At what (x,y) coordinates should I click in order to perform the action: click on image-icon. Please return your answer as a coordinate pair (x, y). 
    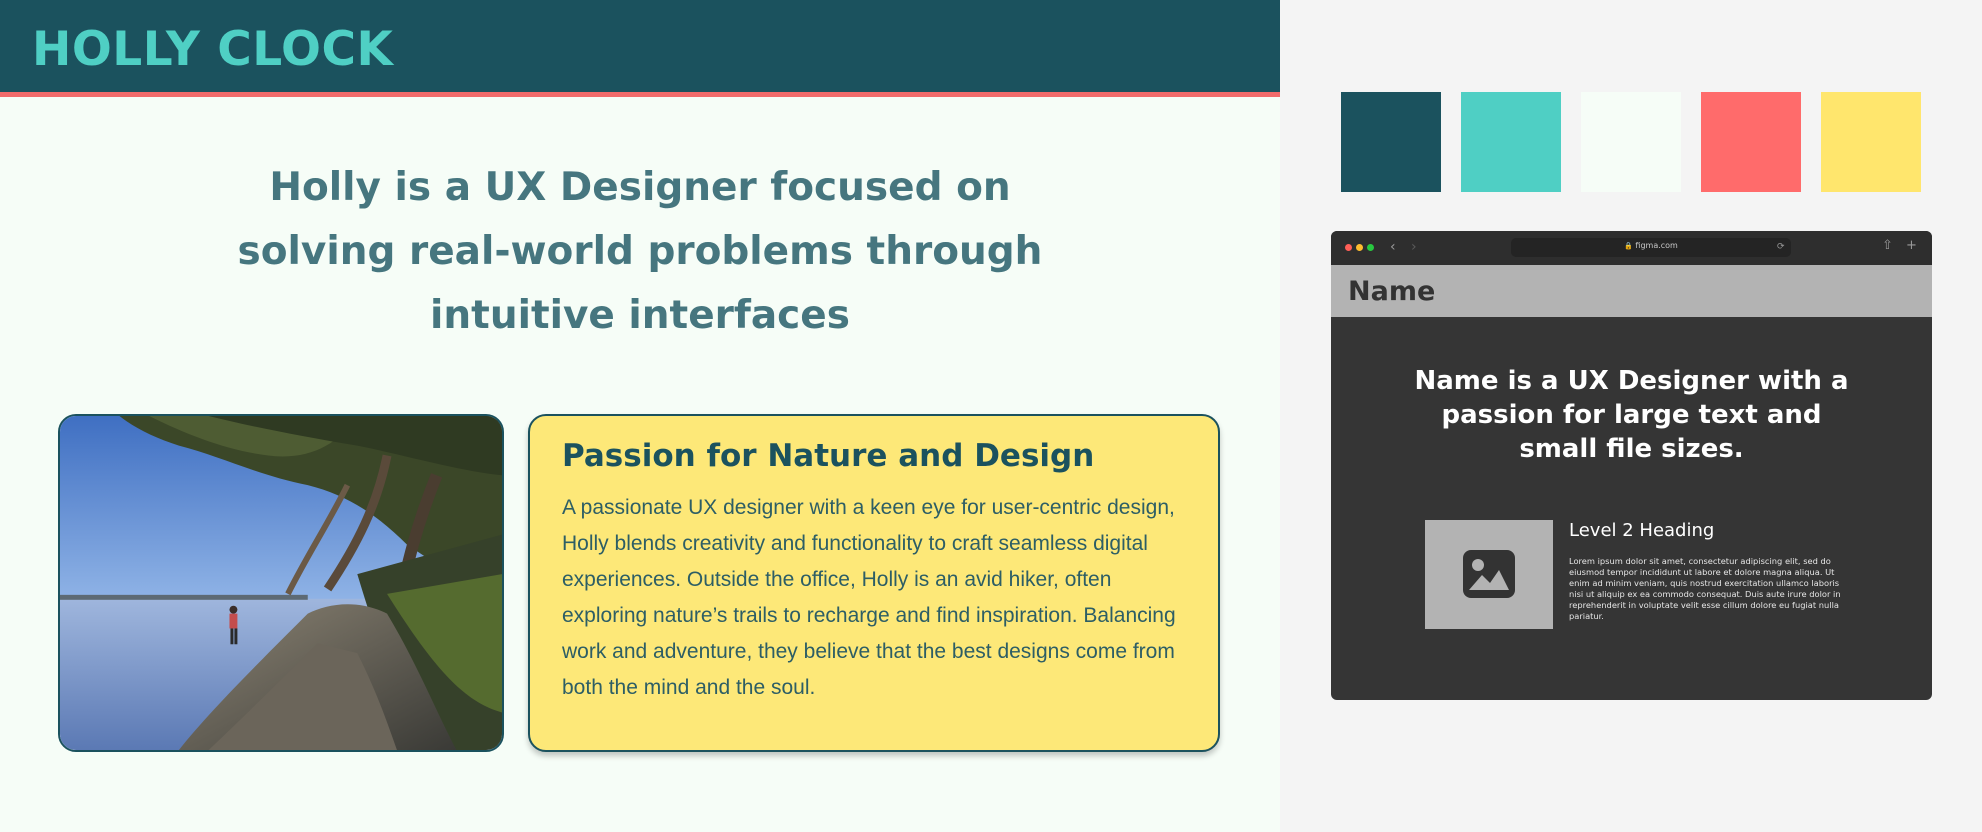
    Looking at the image, I should click on (1489, 574).